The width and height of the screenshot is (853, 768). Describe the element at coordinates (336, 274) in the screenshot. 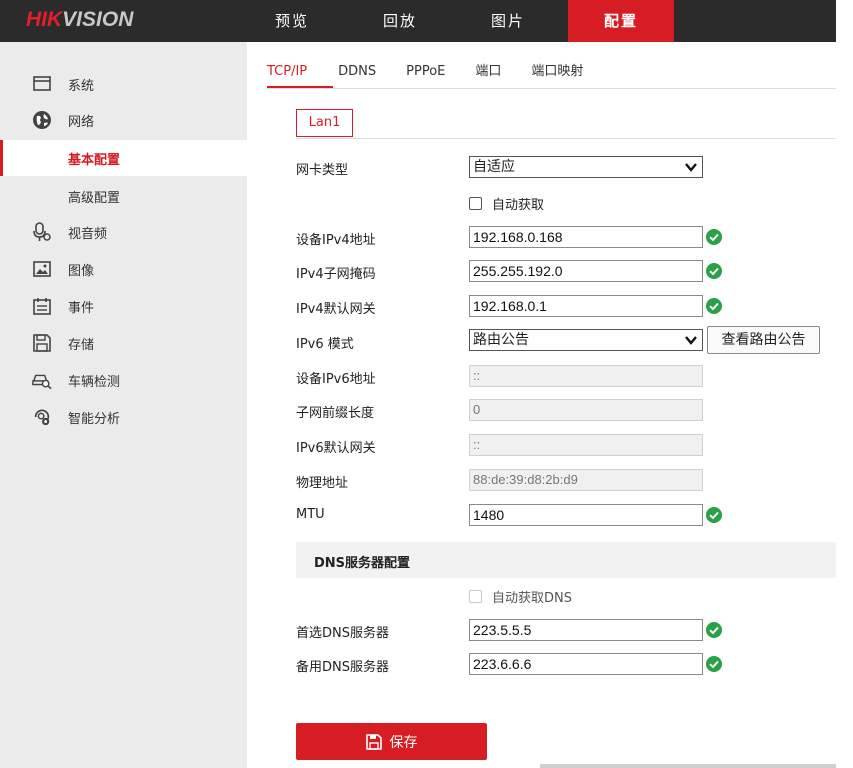

I see `ipv4-mask-label: IPv4子网掩码` at that location.